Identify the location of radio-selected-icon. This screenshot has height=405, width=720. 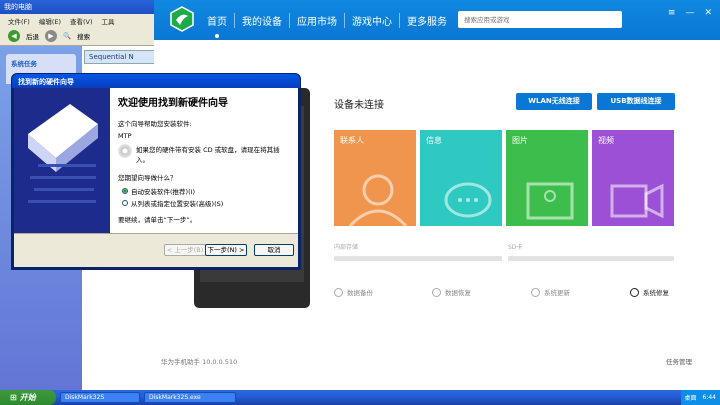
(125, 191).